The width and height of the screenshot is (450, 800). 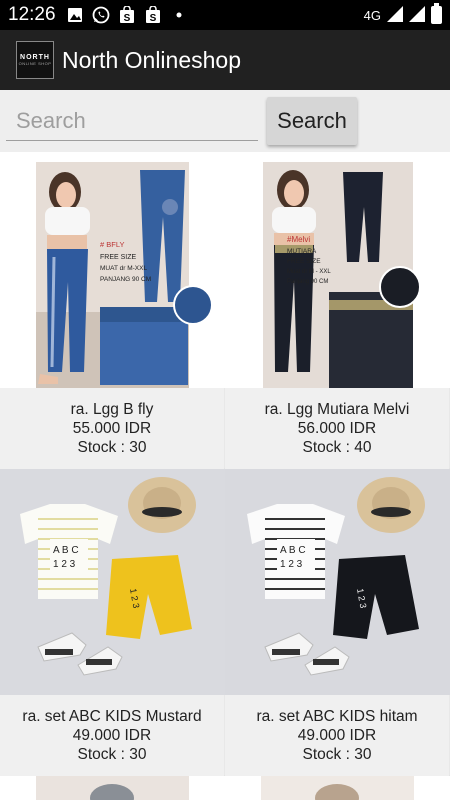 I want to click on product-name: ra. Lgg Mutiara Melvi, so click(x=337, y=409).